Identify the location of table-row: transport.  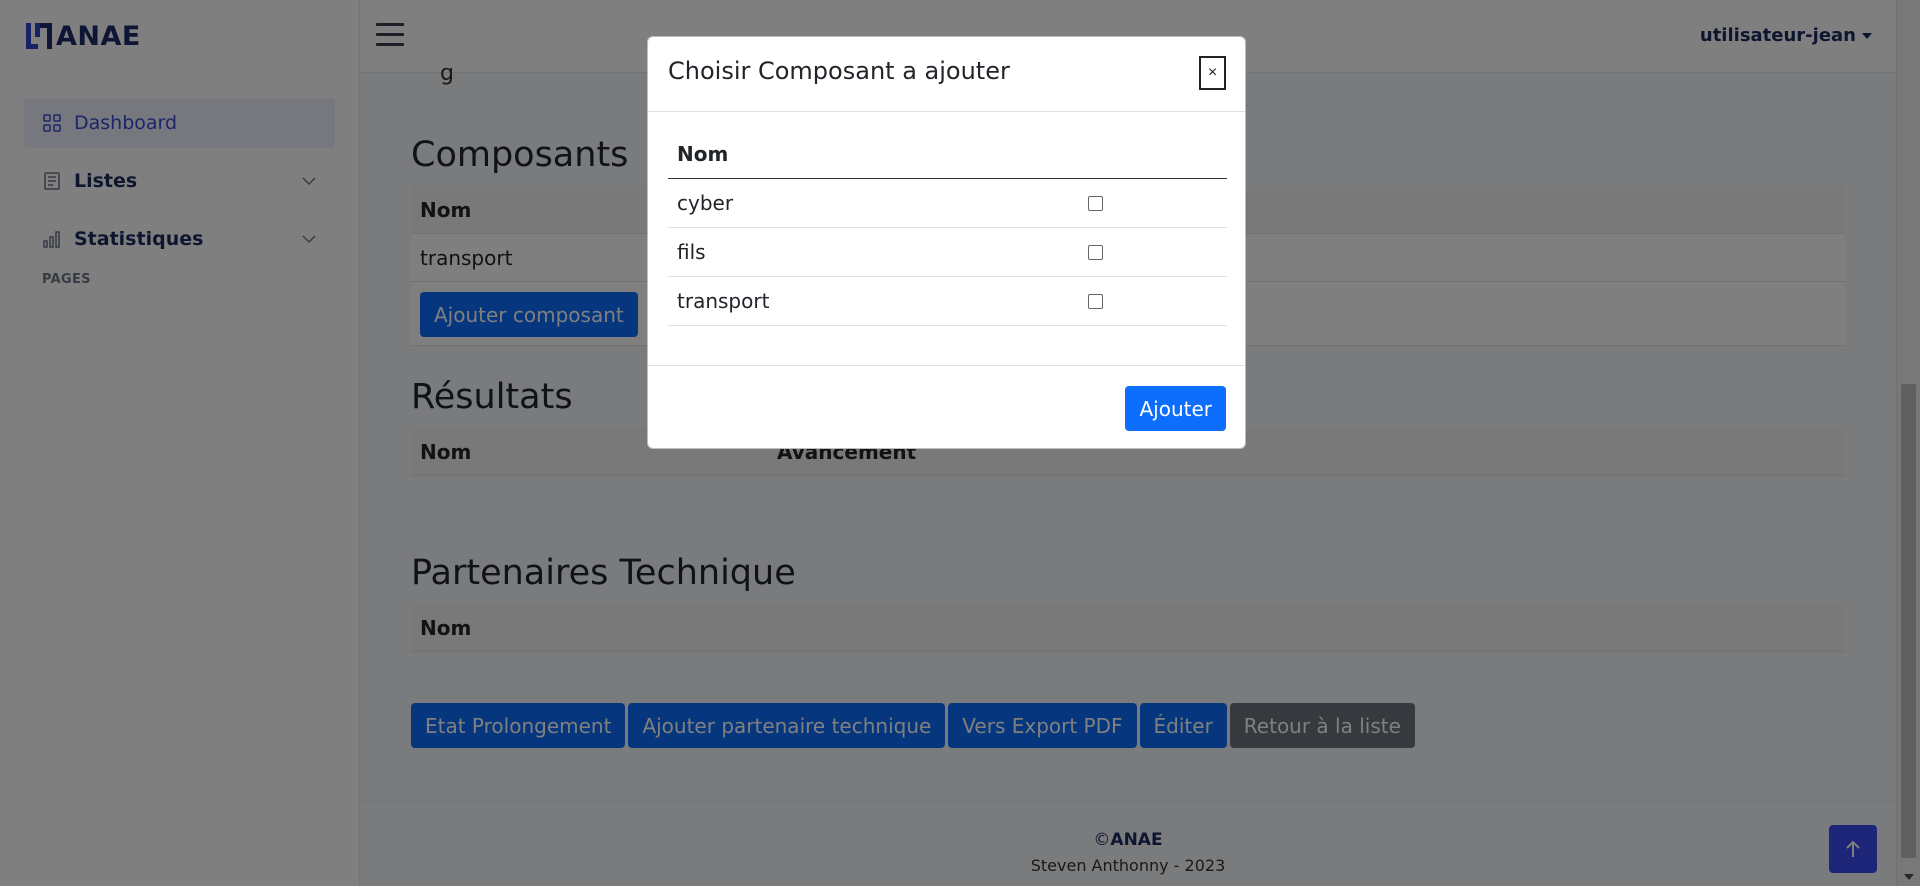
(947, 301).